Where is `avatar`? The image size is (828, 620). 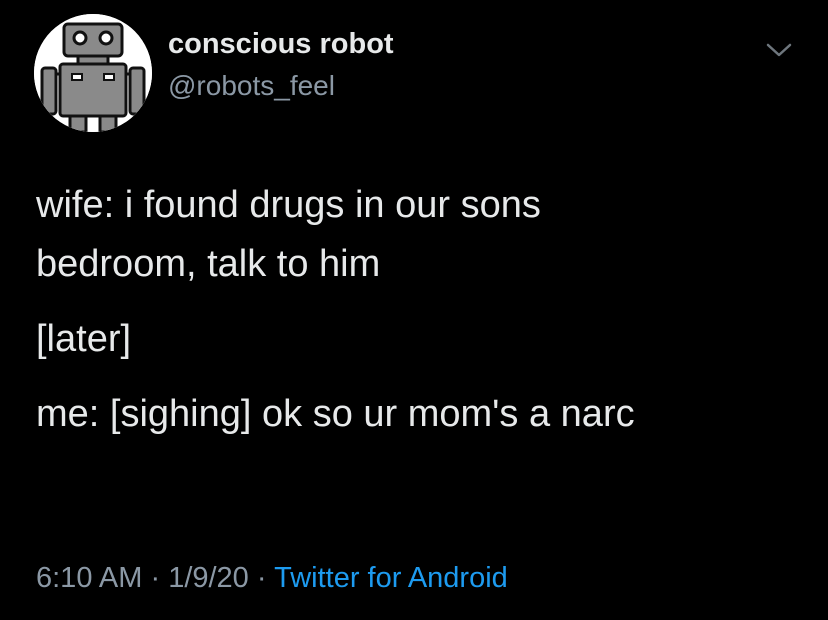
avatar is located at coordinates (93, 73).